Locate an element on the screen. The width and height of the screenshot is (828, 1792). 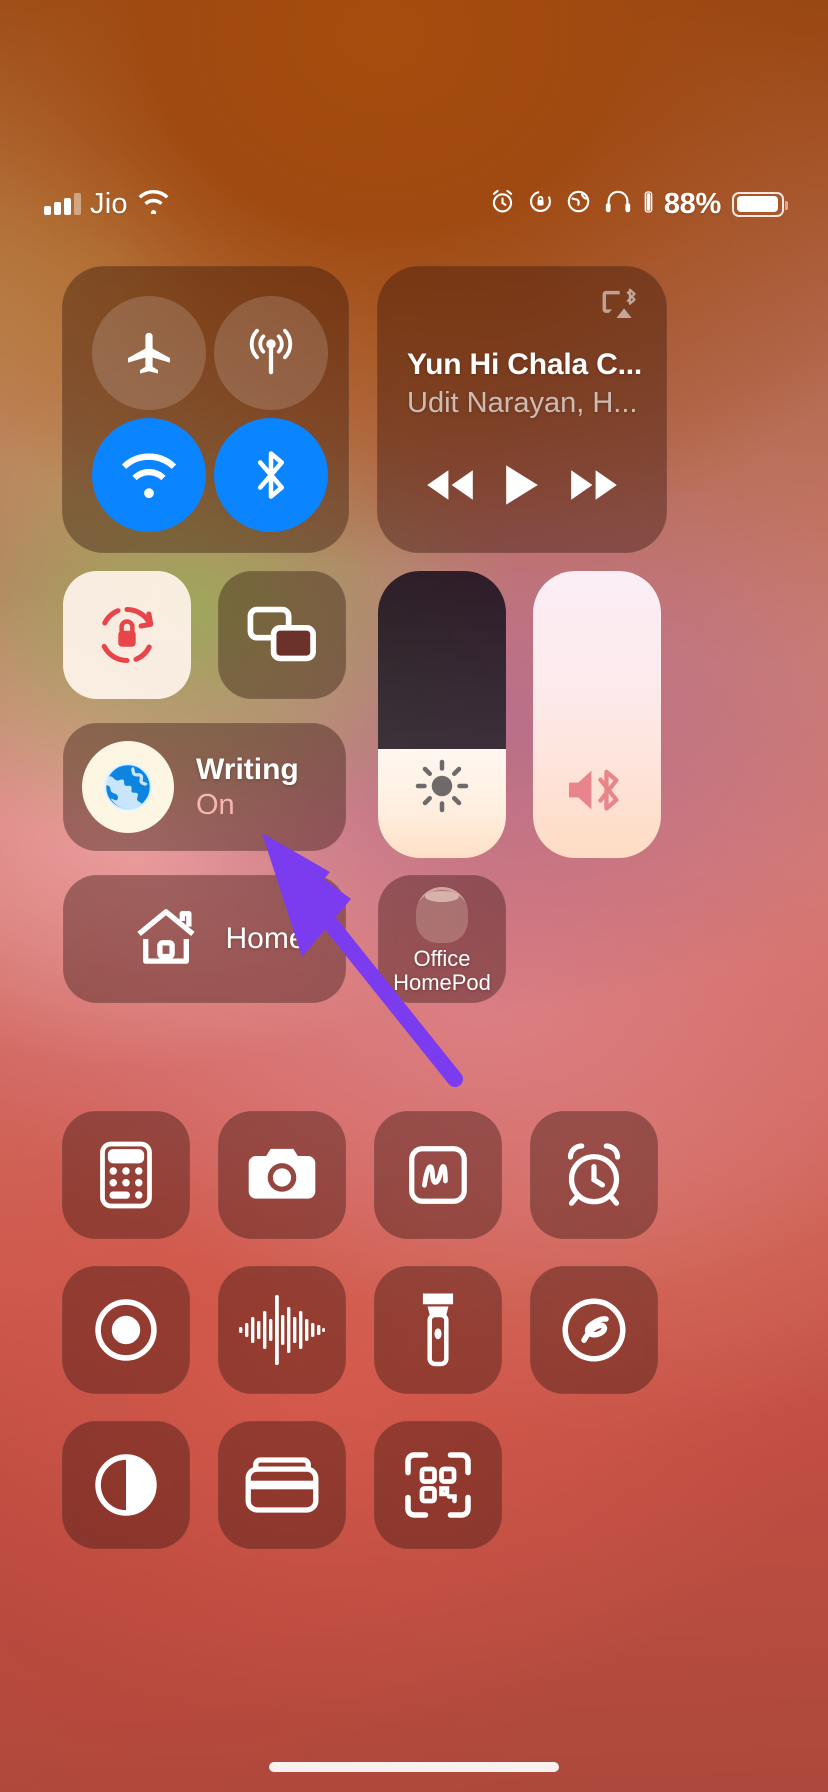
homepod-icon is located at coordinates (442, 915).